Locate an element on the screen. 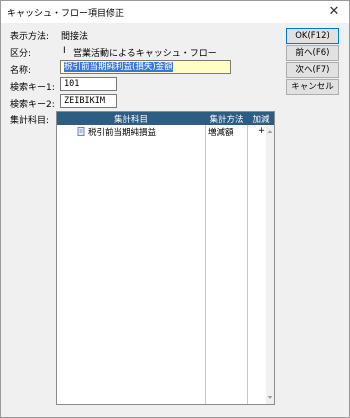 The width and height of the screenshot is (350, 418). name-label: 名称: is located at coordinates (21, 71).